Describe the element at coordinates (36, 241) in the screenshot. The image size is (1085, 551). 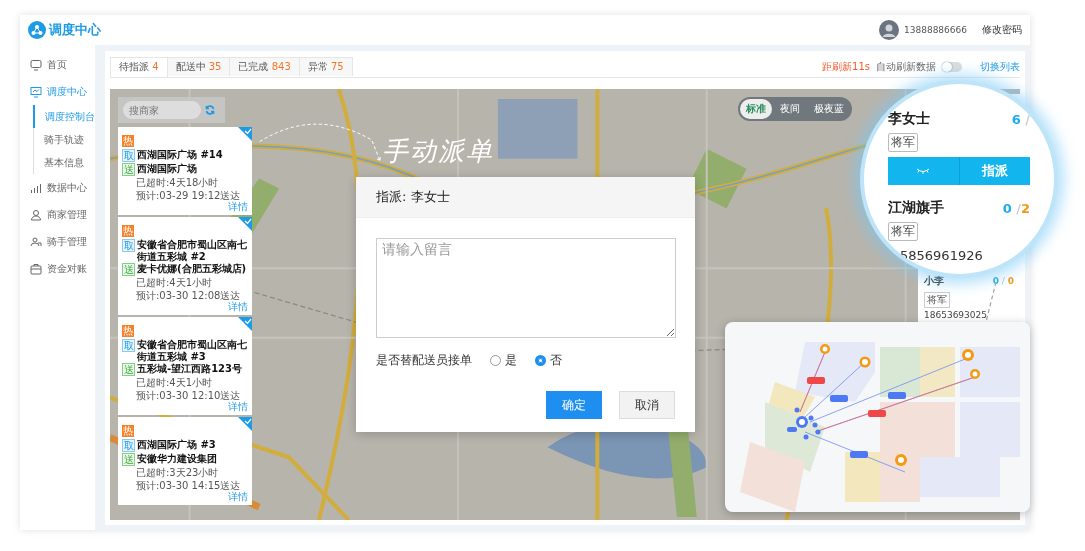
I see `rider-icon` at that location.